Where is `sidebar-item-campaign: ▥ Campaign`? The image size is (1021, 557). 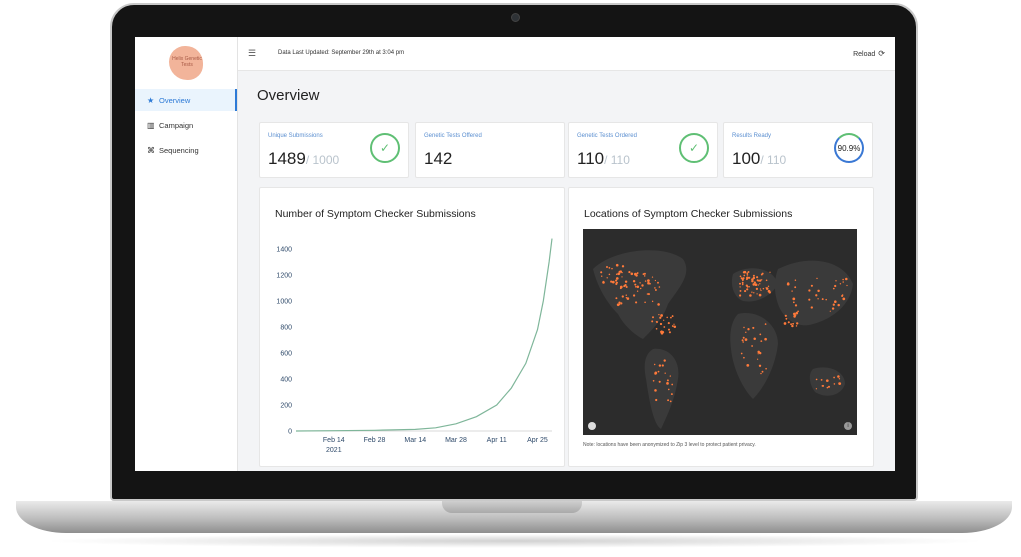
sidebar-item-campaign: ▥ Campaign is located at coordinates (186, 125).